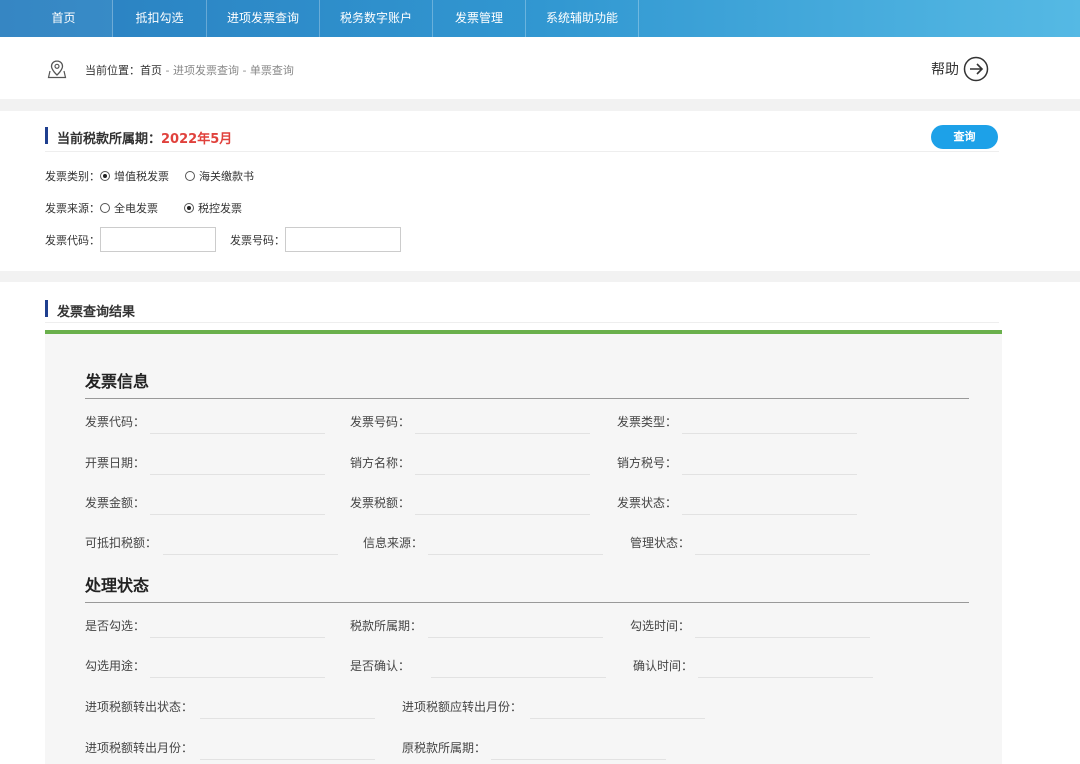 This screenshot has height=764, width=1080. What do you see at coordinates (386, 626) in the screenshot?
I see `field-tax-period: 税款所属期：` at bounding box center [386, 626].